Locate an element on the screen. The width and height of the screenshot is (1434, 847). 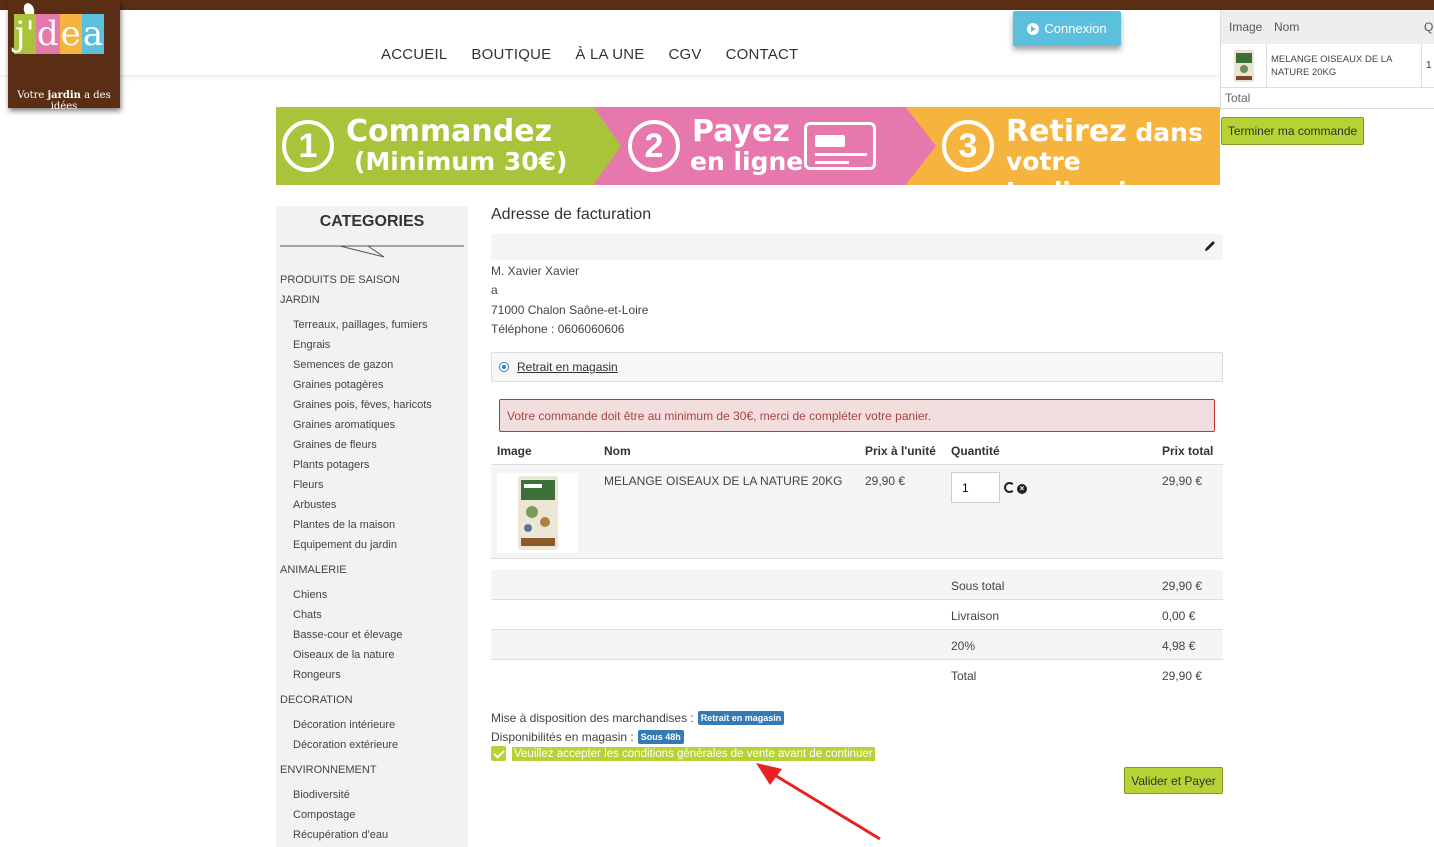
validate-pay-button: Valider et Payer is located at coordinates (1173, 780).